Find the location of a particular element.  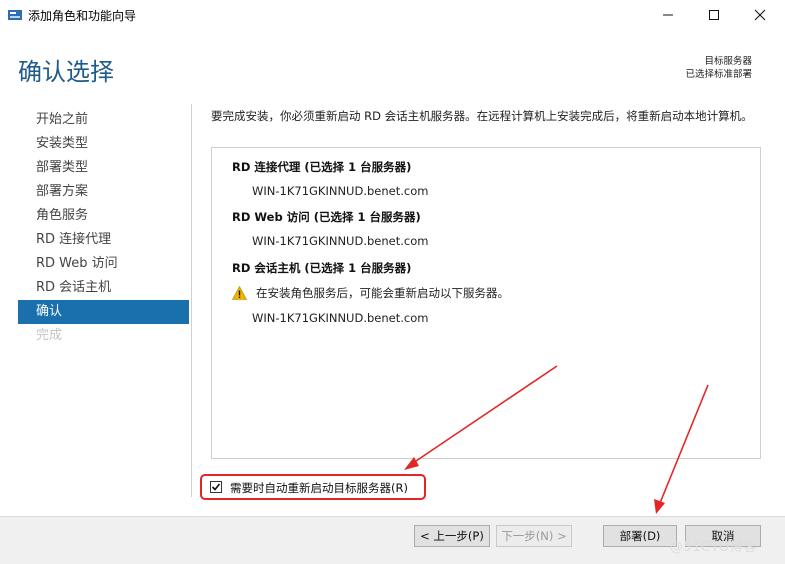

arrow-to-deploy is located at coordinates (684, 444).